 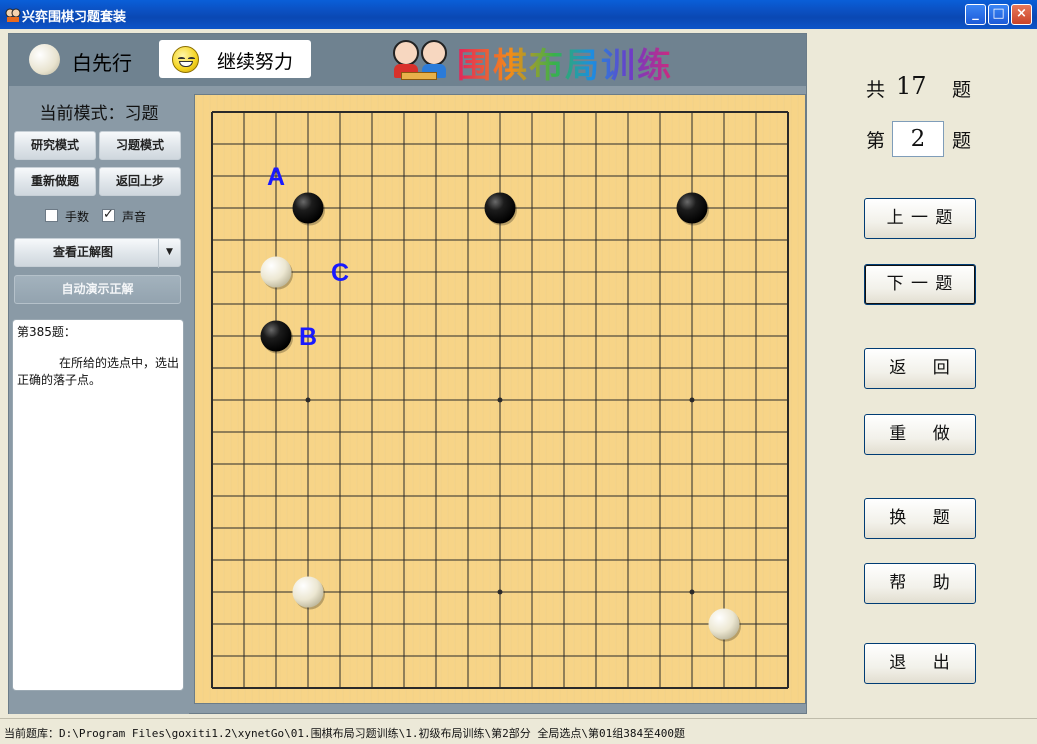 What do you see at coordinates (920, 284) in the screenshot?
I see `next-problem-button: 下 一 题` at bounding box center [920, 284].